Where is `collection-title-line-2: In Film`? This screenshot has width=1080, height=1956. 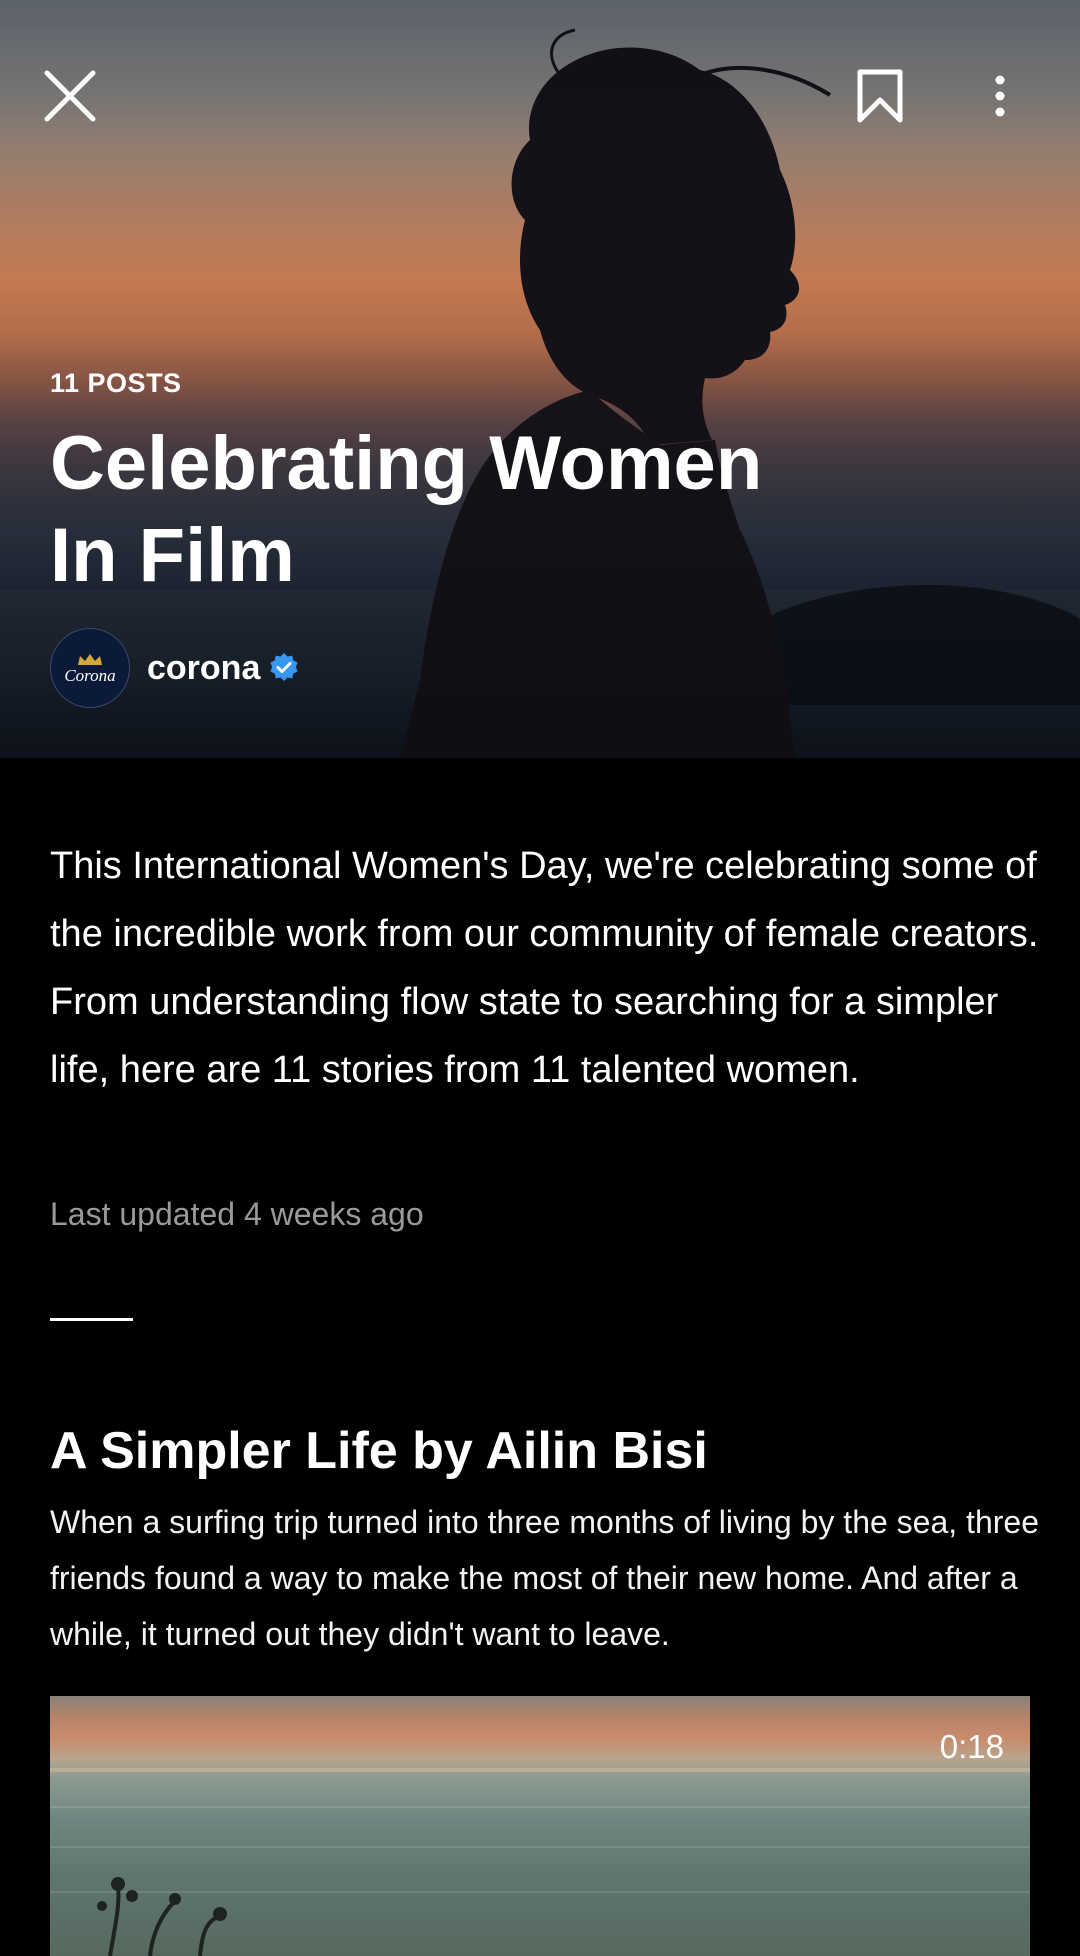
collection-title-line-2: In Film is located at coordinates (172, 555).